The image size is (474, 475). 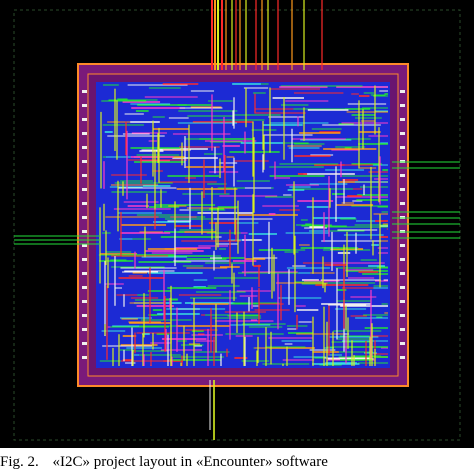 What do you see at coordinates (19, 462) in the screenshot?
I see `figure-label: Fig. 2.` at bounding box center [19, 462].